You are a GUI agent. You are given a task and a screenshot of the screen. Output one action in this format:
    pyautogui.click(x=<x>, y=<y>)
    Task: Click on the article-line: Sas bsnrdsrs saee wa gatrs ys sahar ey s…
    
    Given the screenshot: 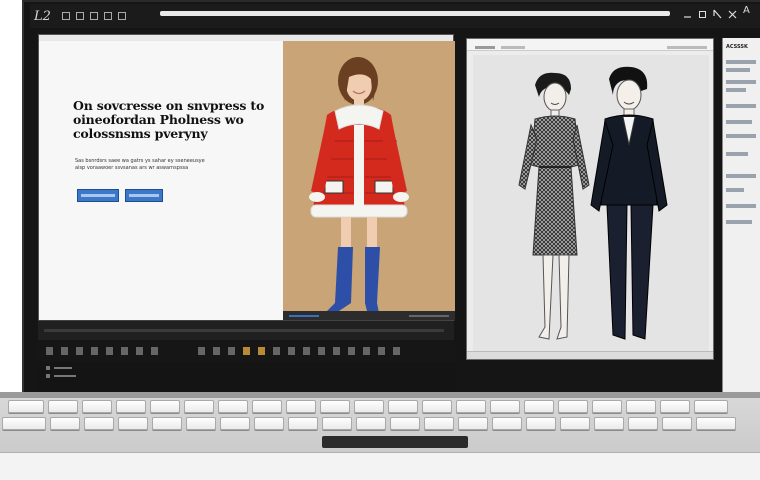 What is the action you would take?
    pyautogui.click(x=140, y=161)
    